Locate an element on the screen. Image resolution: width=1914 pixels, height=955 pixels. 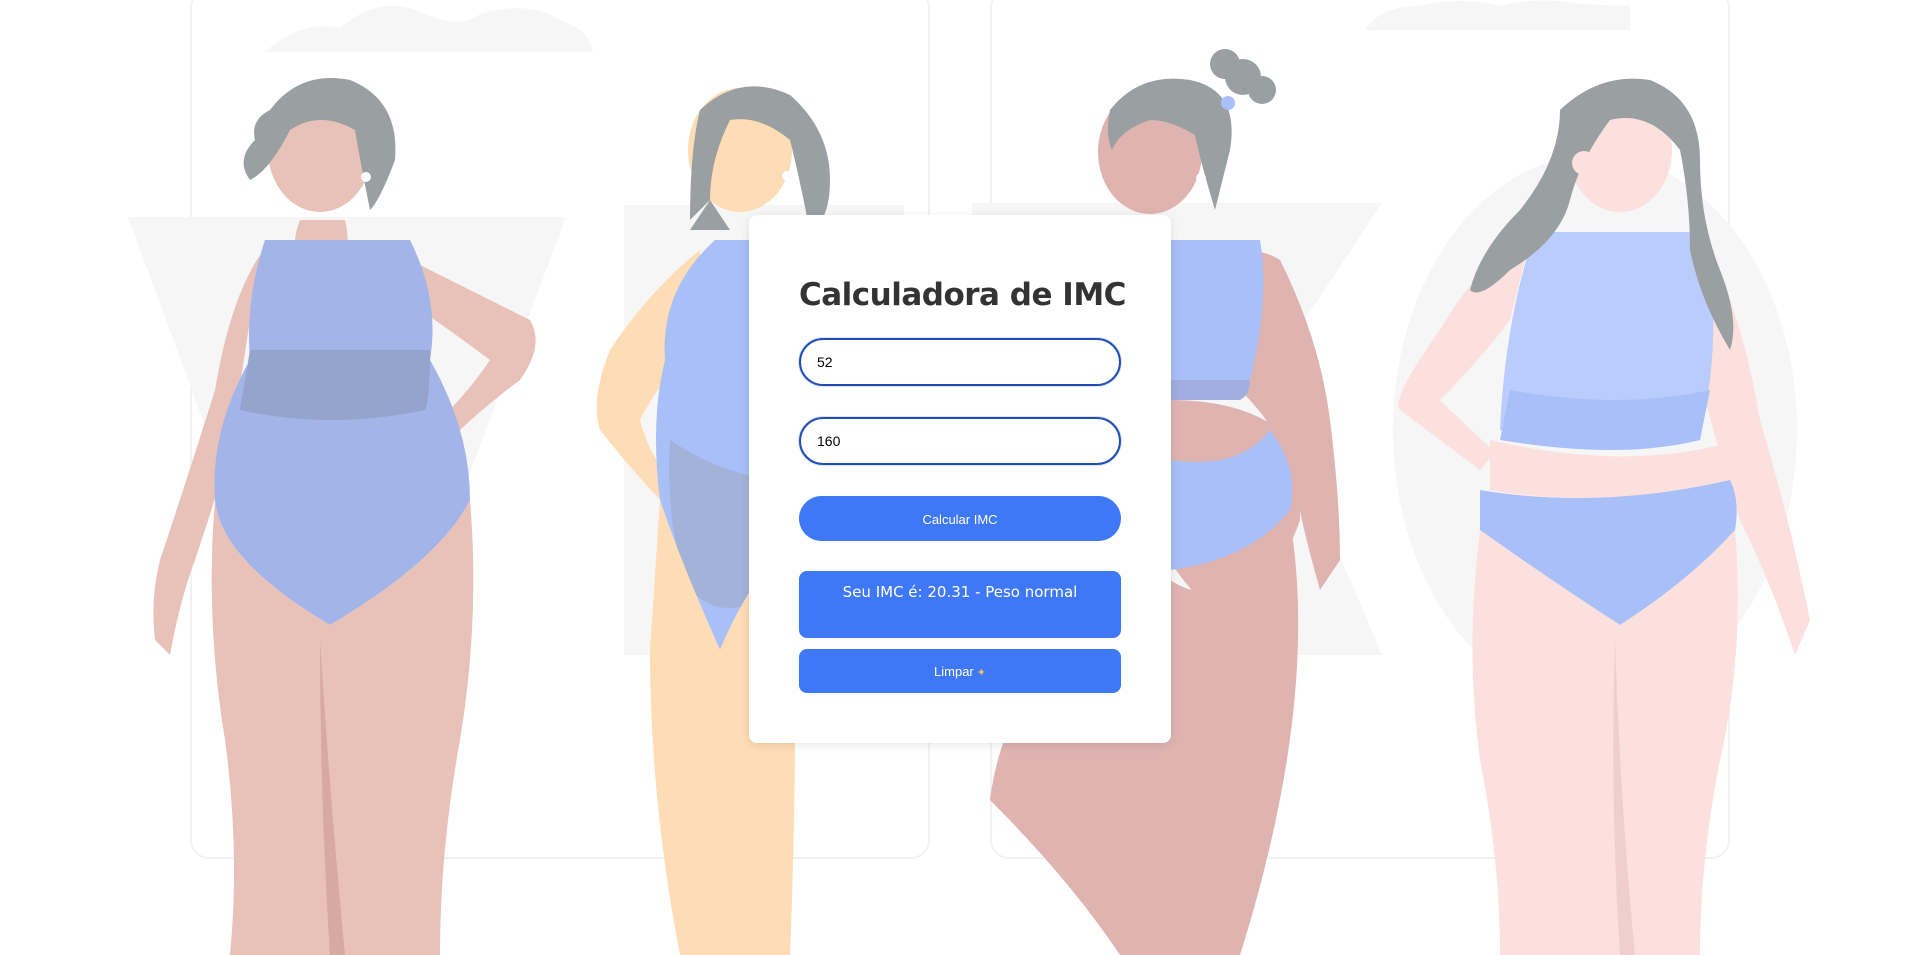
bmi-result: Seu IMC é: 20.31 - Peso normal is located at coordinates (960, 604).